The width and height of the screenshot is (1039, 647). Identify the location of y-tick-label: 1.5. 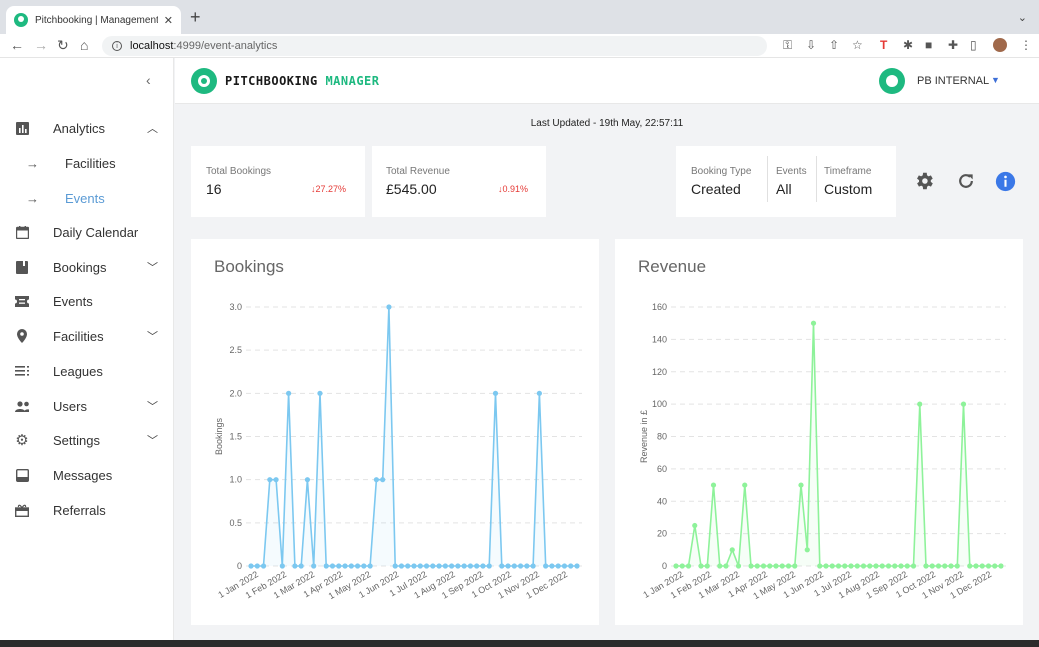
(235, 437).